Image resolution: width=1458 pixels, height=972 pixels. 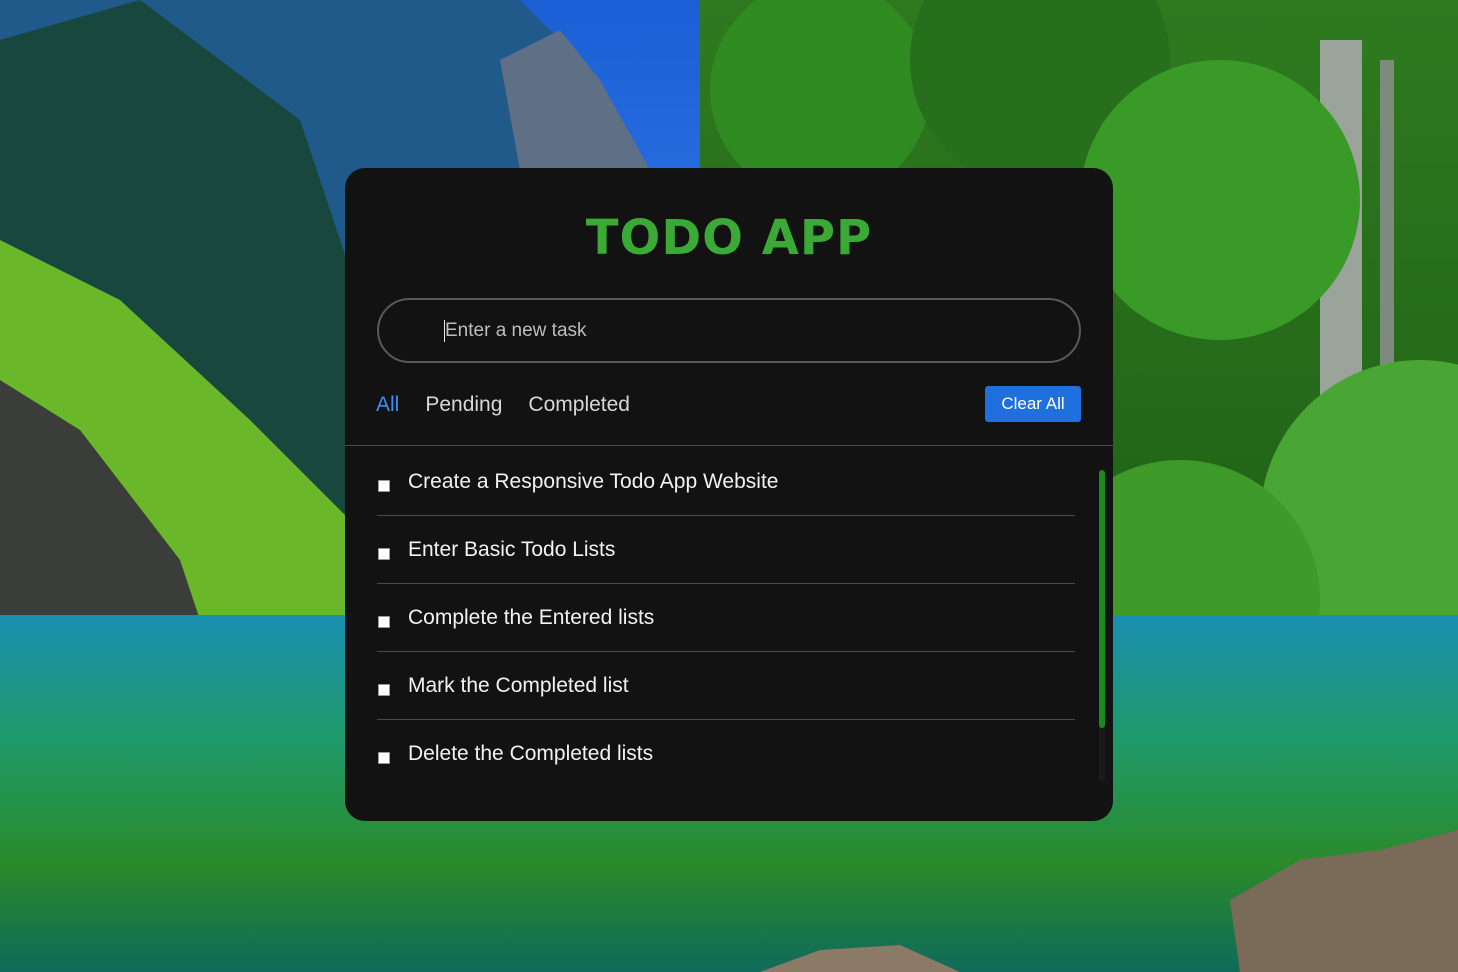 I want to click on task-item: Enter Basic Todo Lists, so click(x=726, y=550).